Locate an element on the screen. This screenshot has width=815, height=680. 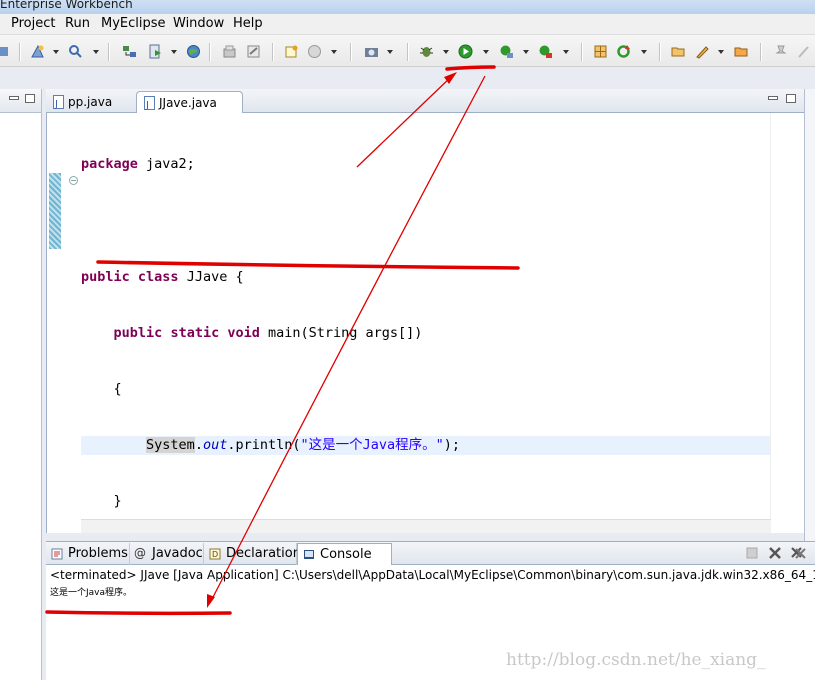
svg-text: D is located at coordinates (215, 554).